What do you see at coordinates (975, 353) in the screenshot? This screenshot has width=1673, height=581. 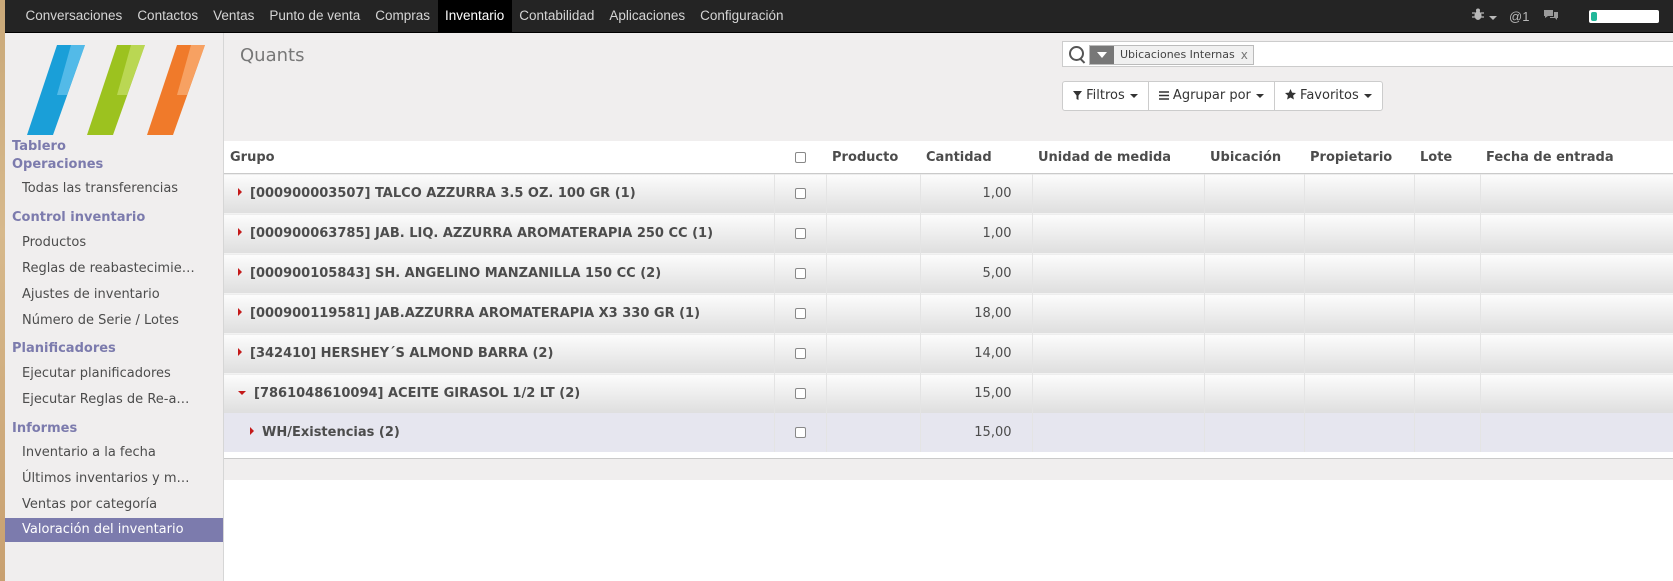 I see `group-quantity: 14,00` at bounding box center [975, 353].